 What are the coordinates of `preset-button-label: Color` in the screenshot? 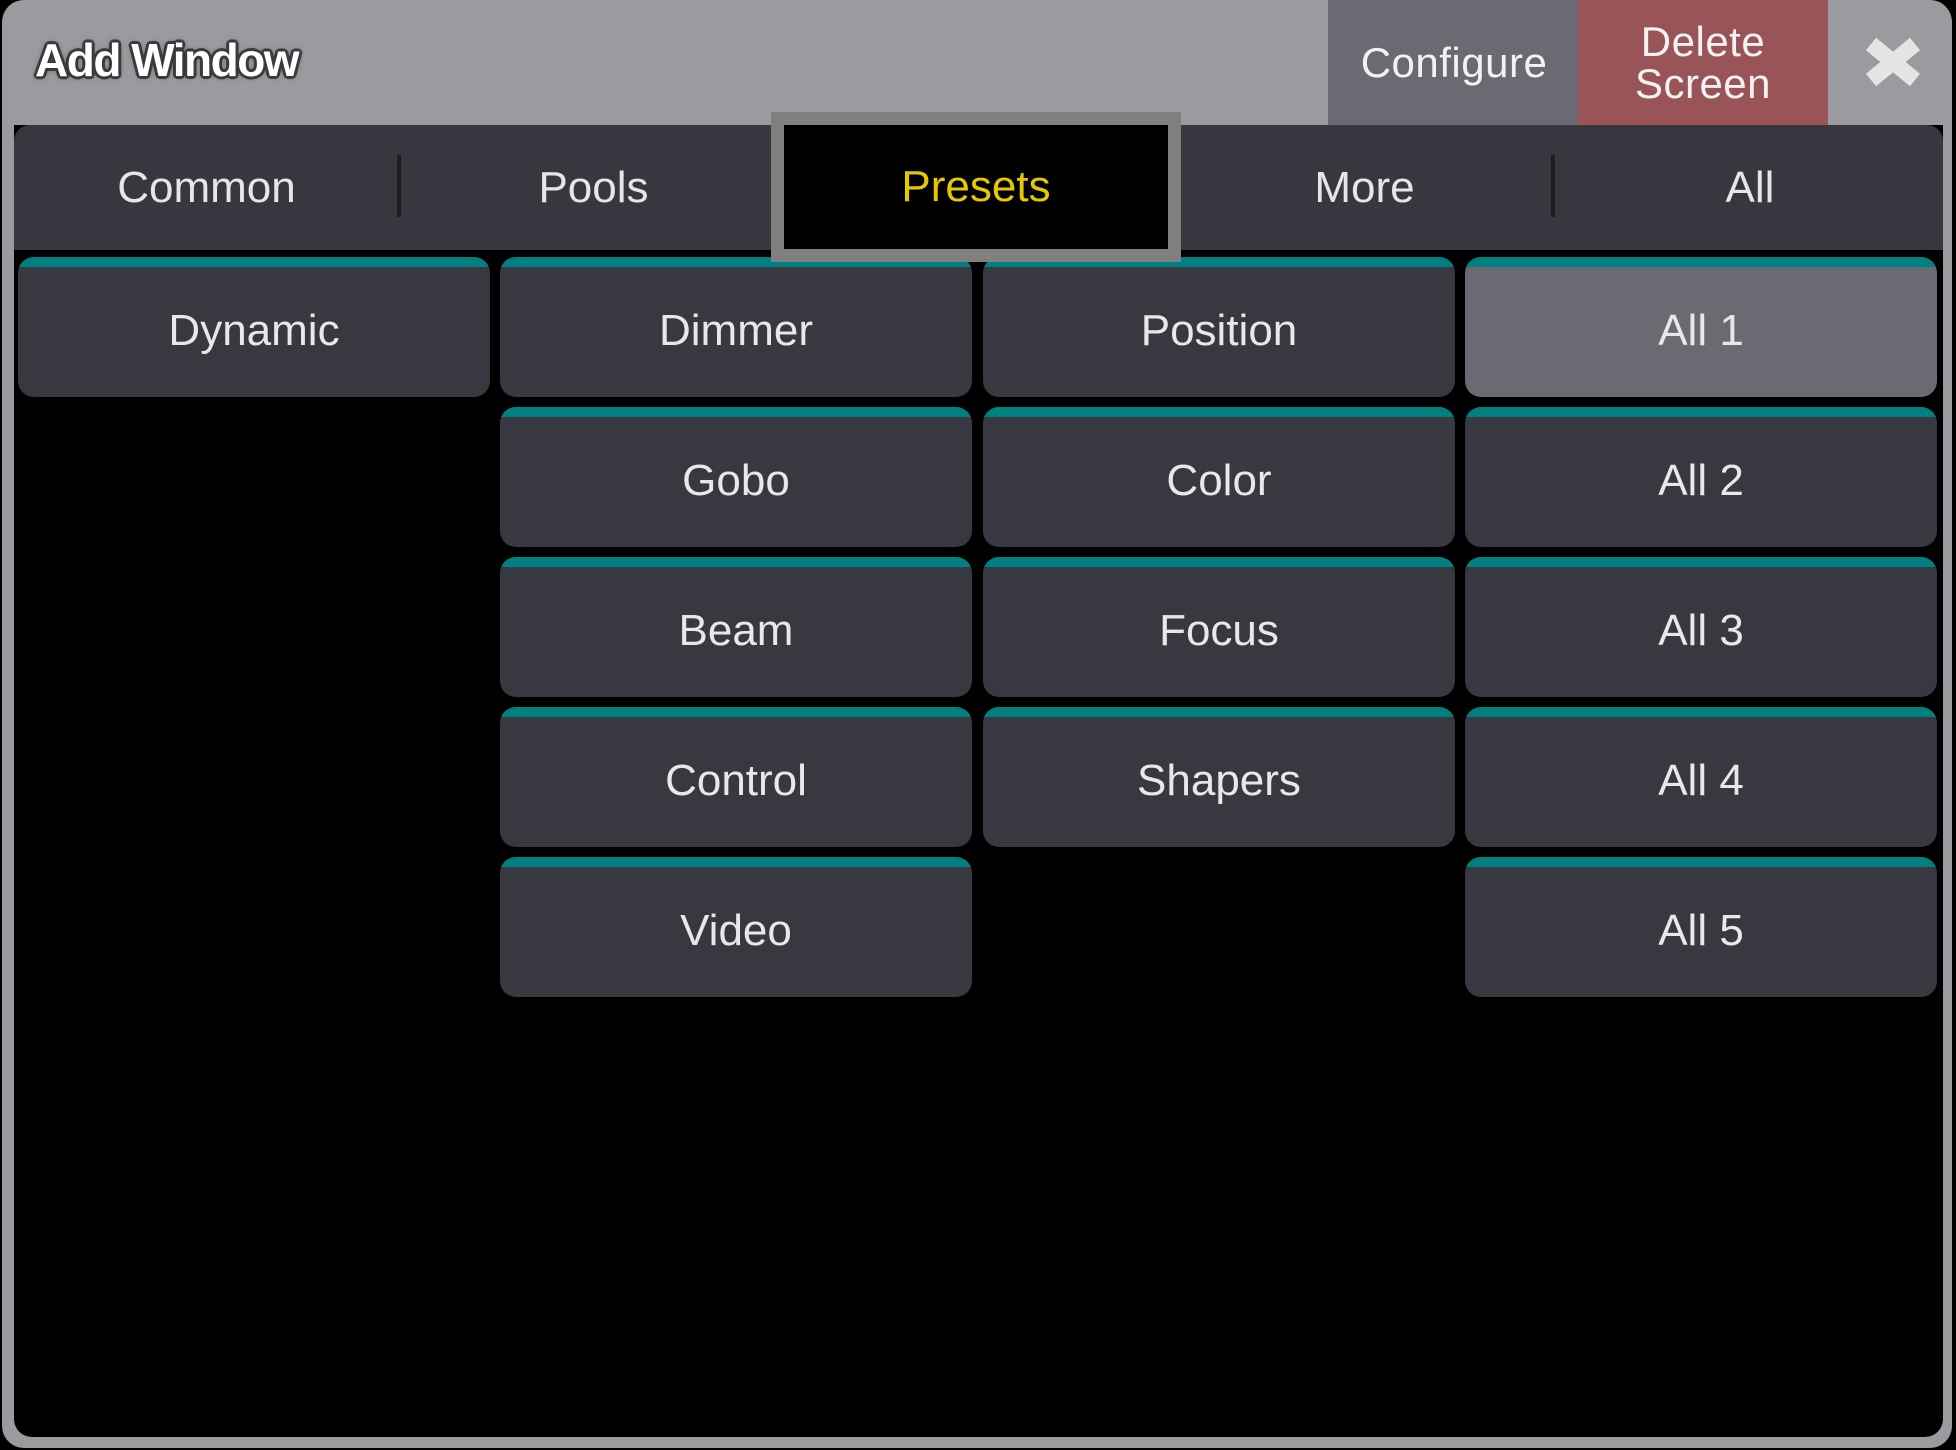 It's located at (1219, 480).